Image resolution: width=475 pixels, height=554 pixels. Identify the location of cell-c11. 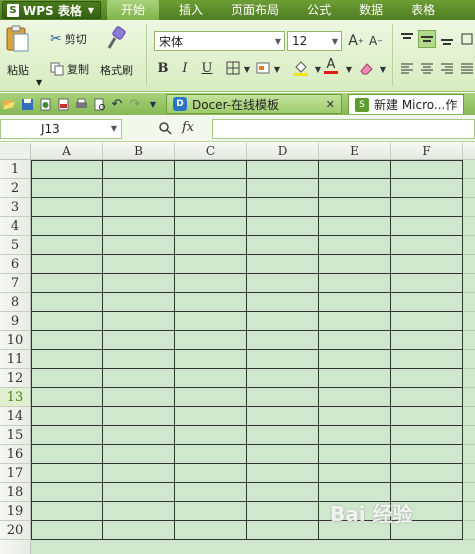
(211, 359).